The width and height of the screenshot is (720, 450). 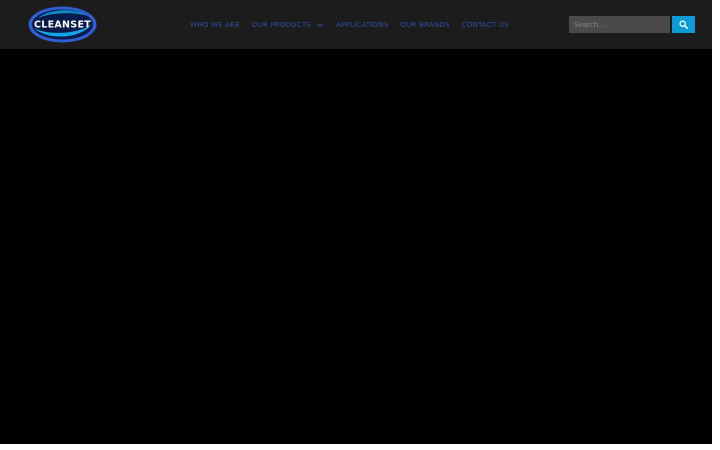 I want to click on nav-item-applications: APPLICATIONS, so click(x=362, y=24).